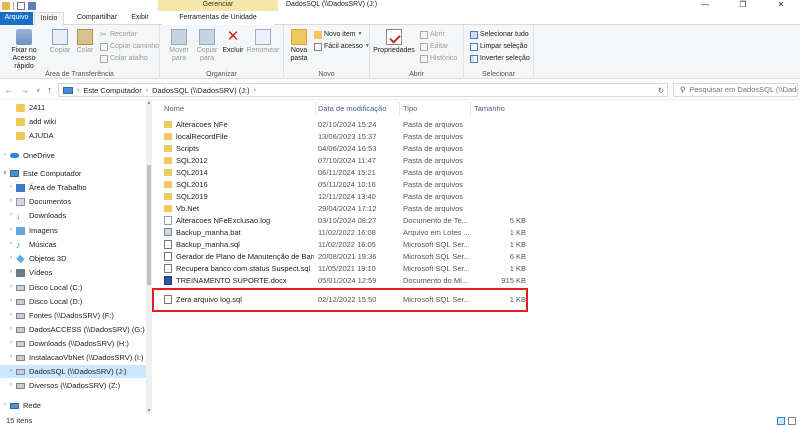  Describe the element at coordinates (500, 58) in the screenshot. I see `invert-selection-button: Inverter seleção` at that location.